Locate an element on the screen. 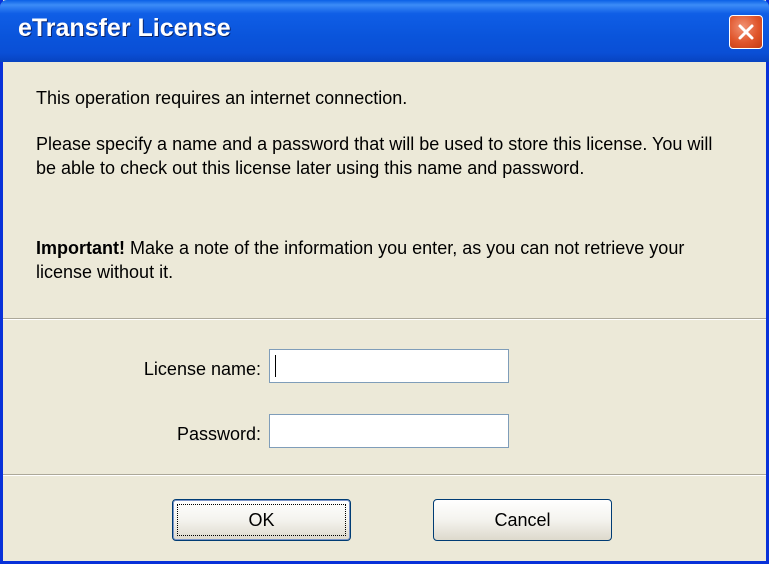  window-title: eTransfer License is located at coordinates (124, 28).